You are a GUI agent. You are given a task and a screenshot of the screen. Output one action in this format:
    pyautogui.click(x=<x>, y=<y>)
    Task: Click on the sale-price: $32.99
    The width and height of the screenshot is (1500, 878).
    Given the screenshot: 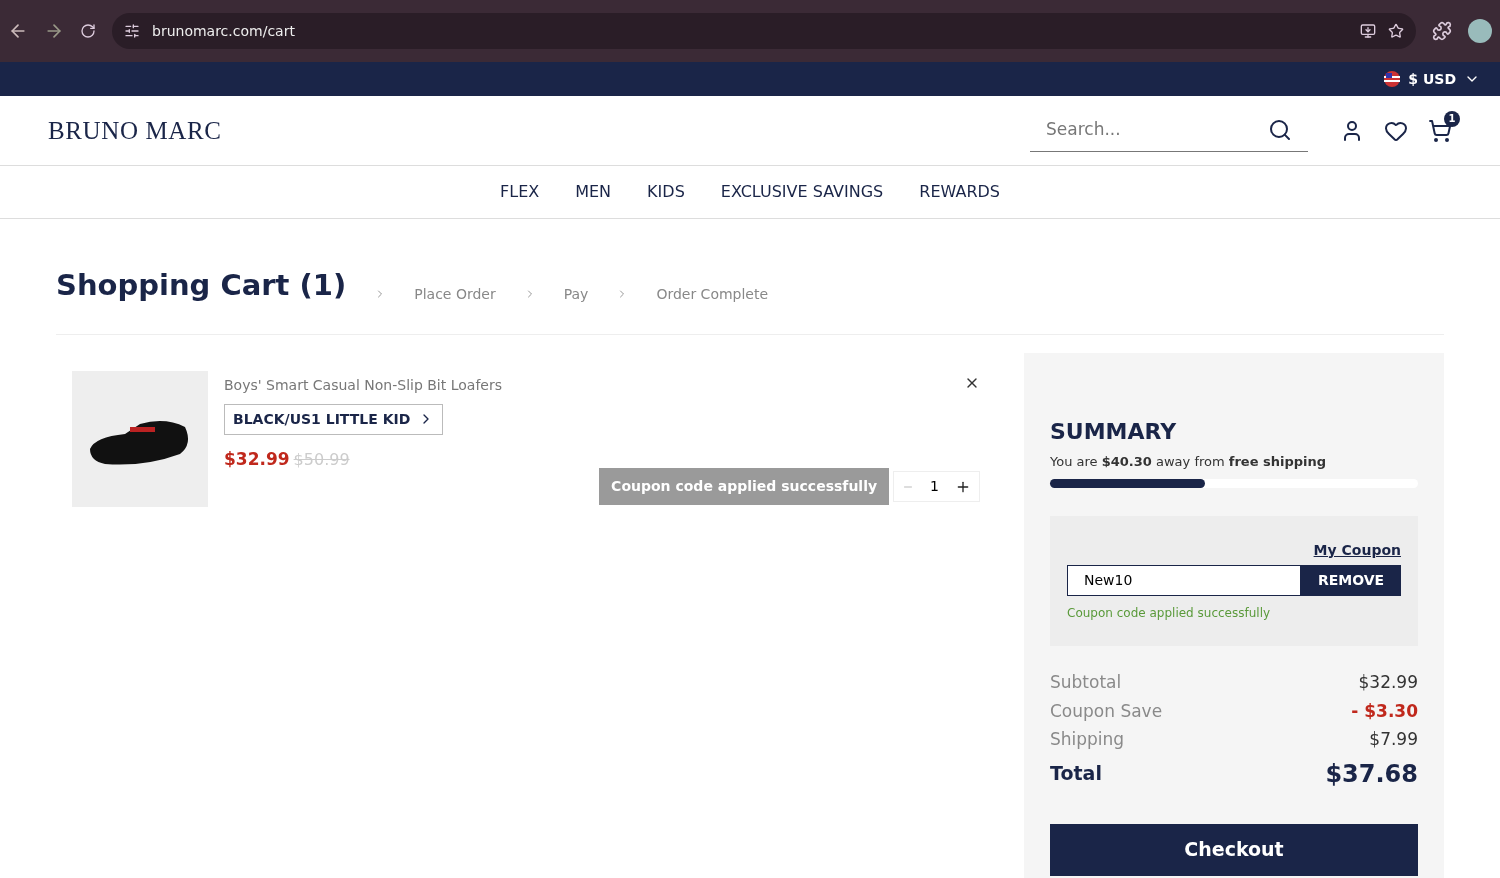 What is the action you would take?
    pyautogui.click(x=257, y=459)
    